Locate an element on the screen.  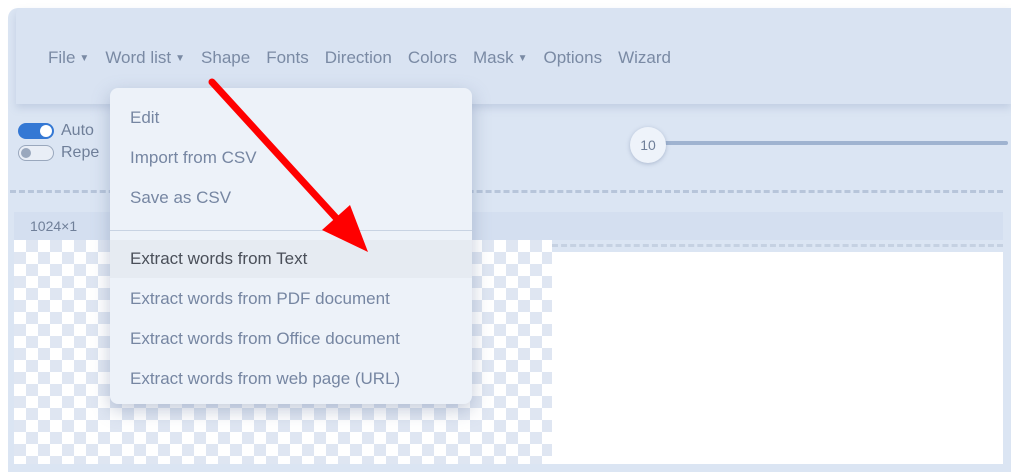
auto-toggle-label: Auto is located at coordinates (77, 130).